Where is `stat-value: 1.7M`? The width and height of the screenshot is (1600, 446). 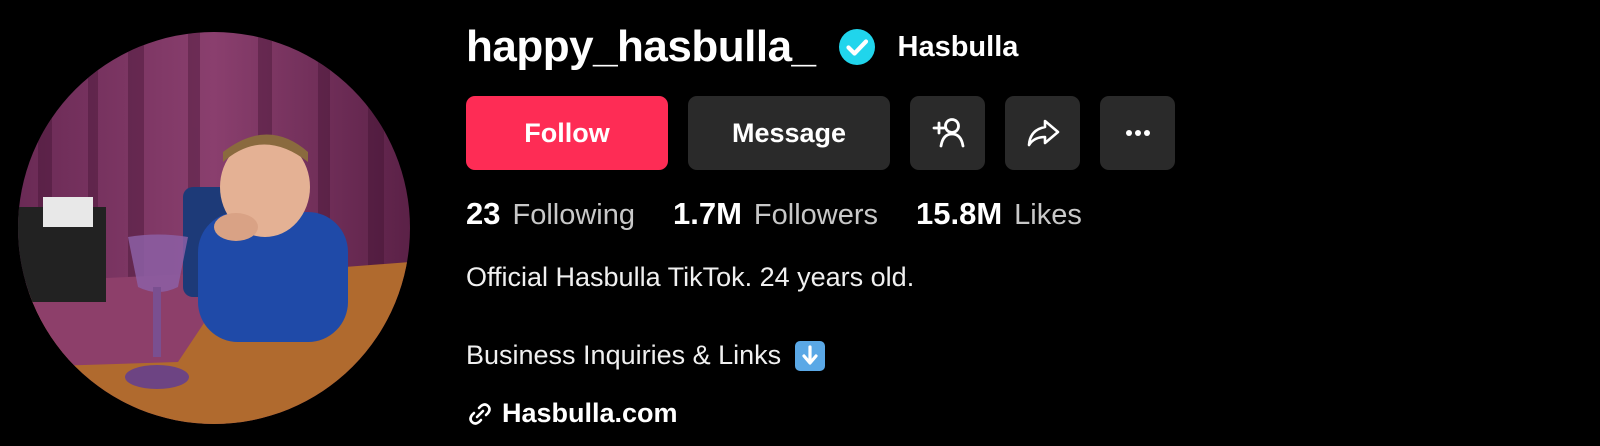
stat-value: 1.7M is located at coordinates (707, 213).